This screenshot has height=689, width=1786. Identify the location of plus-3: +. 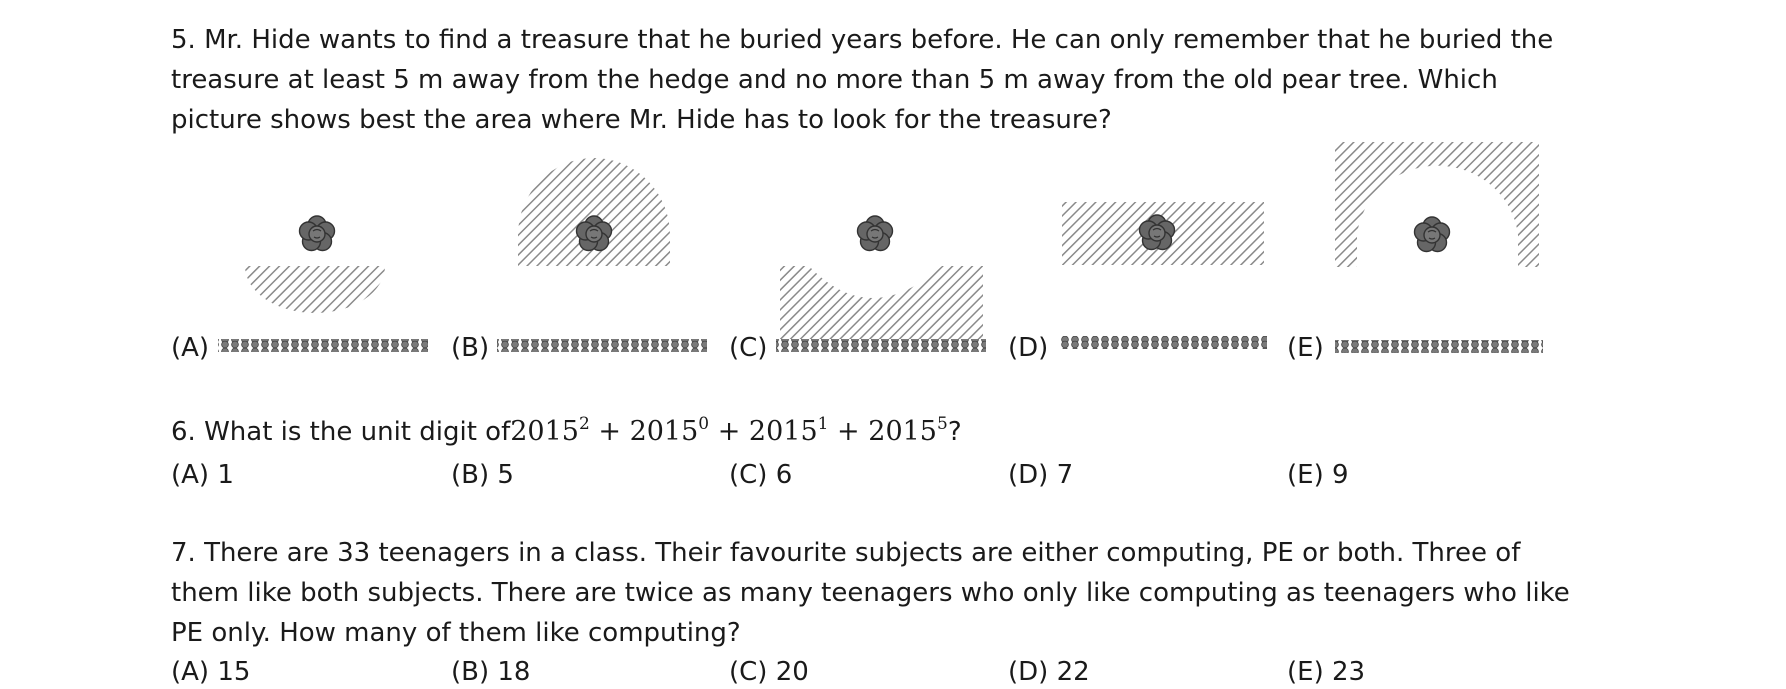
(848, 431).